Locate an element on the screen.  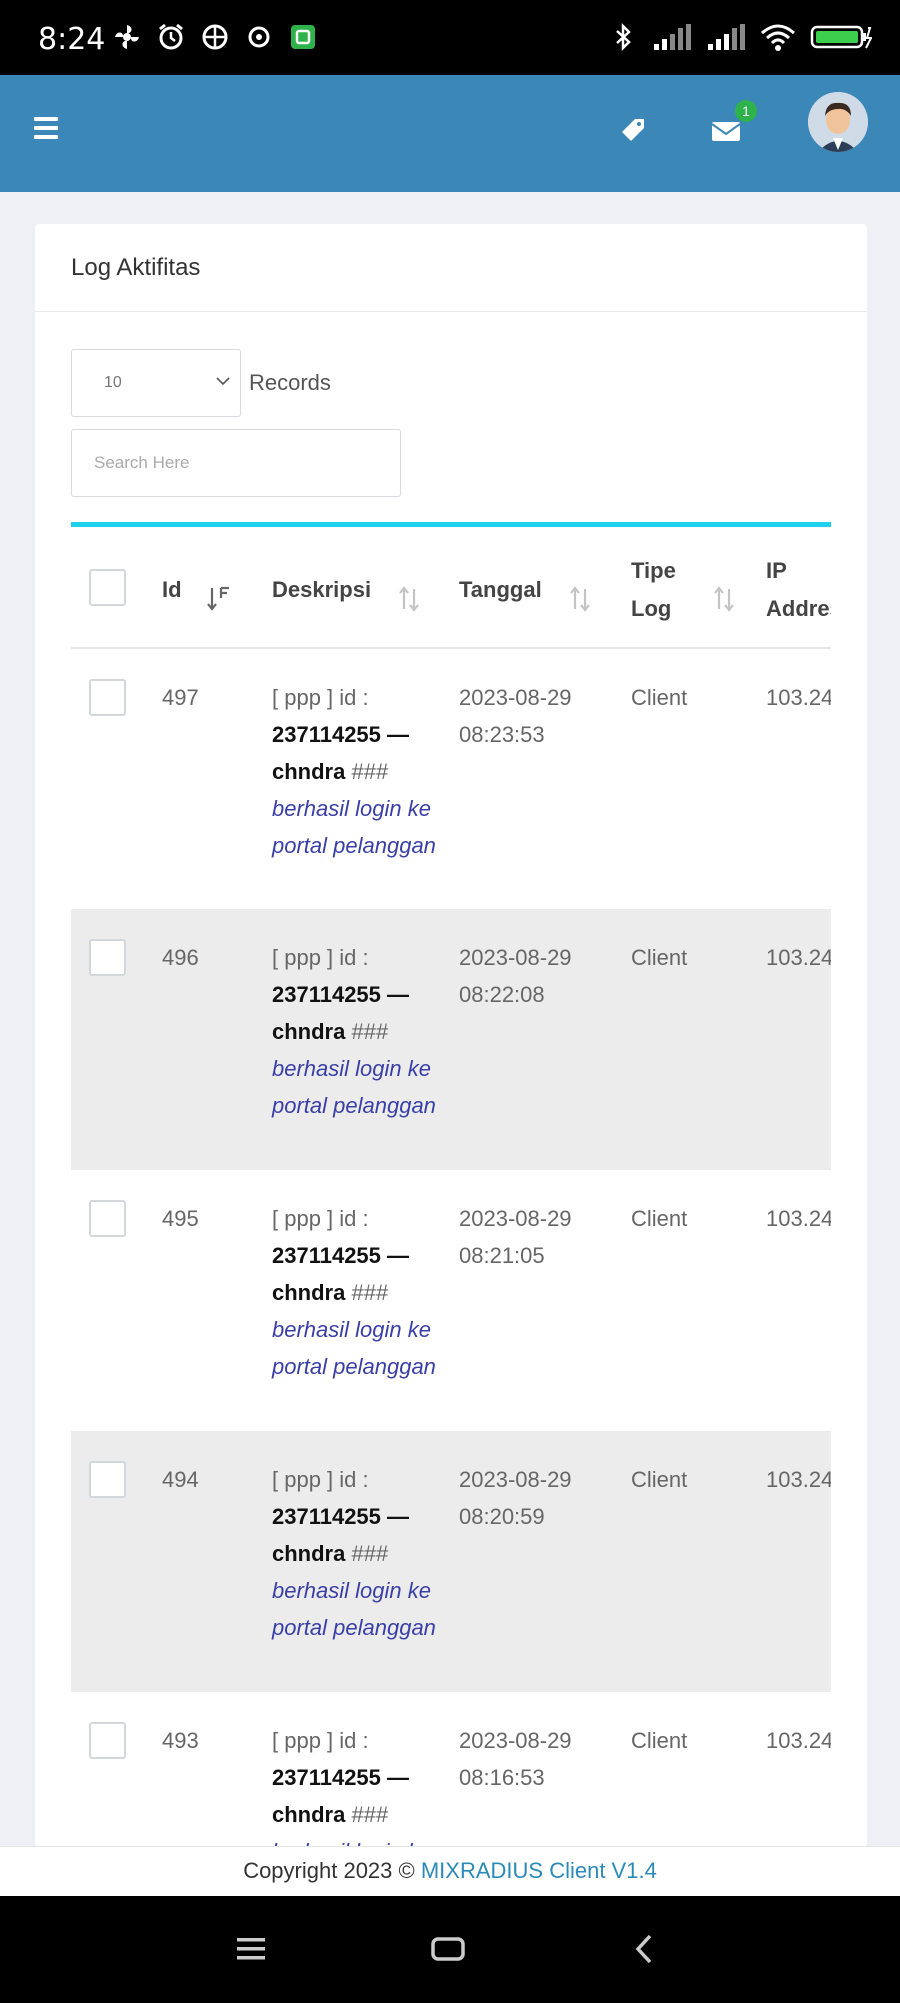
records-label: Records is located at coordinates (290, 382).